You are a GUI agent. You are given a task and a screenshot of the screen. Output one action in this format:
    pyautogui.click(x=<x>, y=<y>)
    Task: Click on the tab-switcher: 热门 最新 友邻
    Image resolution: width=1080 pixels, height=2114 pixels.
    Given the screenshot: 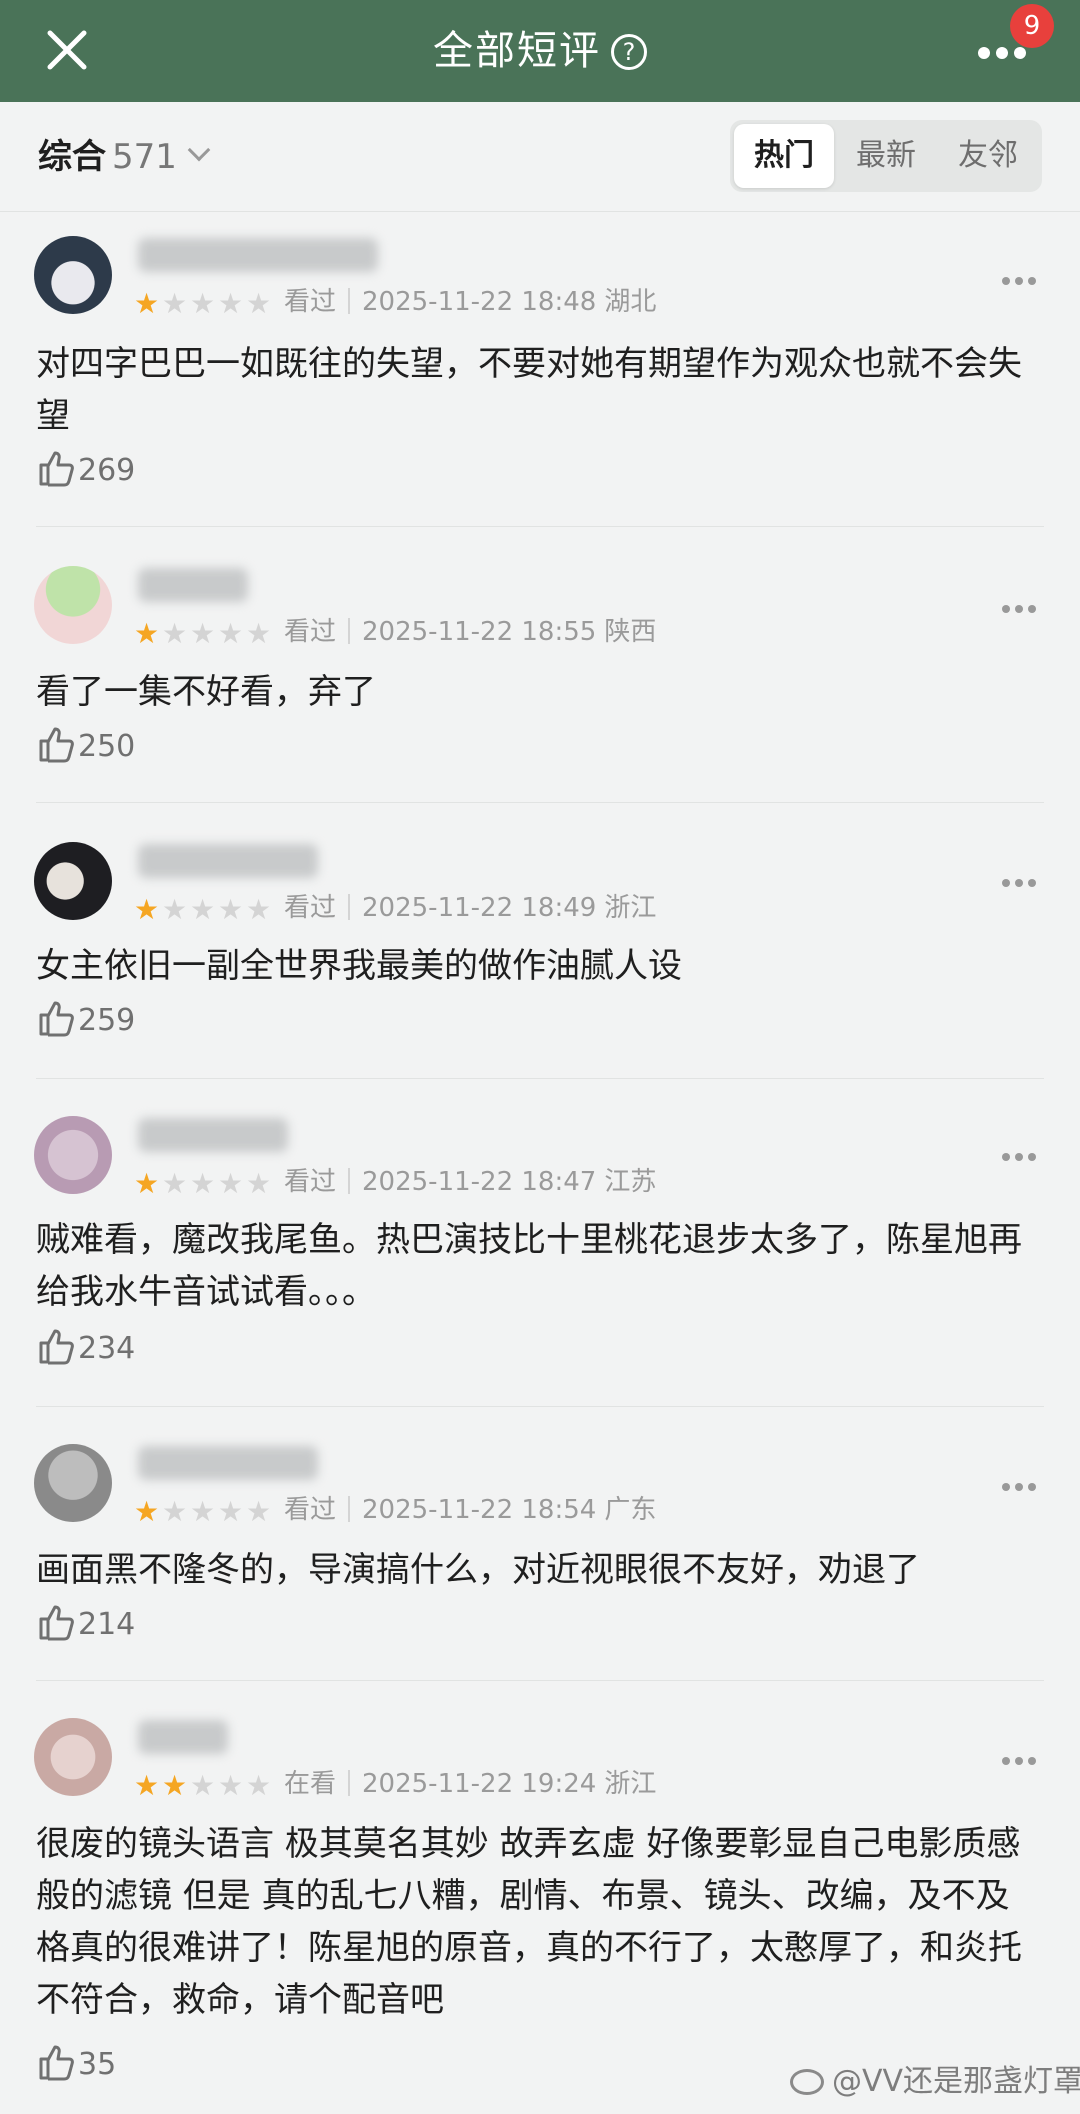 What is the action you would take?
    pyautogui.click(x=886, y=156)
    